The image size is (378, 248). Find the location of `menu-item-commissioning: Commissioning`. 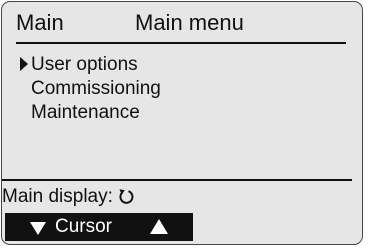

menu-item-commissioning: Commissioning is located at coordinates (122, 90).